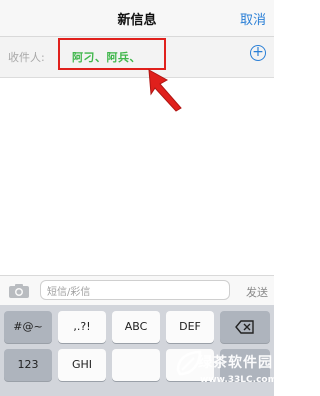  What do you see at coordinates (190, 327) in the screenshot?
I see `key-def: DEF` at bounding box center [190, 327].